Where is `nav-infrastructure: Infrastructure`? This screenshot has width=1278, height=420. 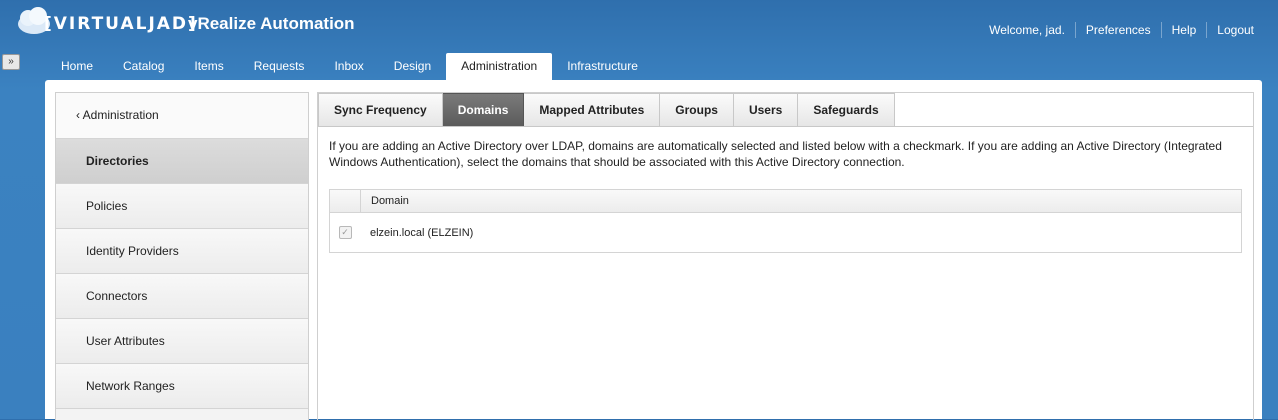 nav-infrastructure: Infrastructure is located at coordinates (602, 66).